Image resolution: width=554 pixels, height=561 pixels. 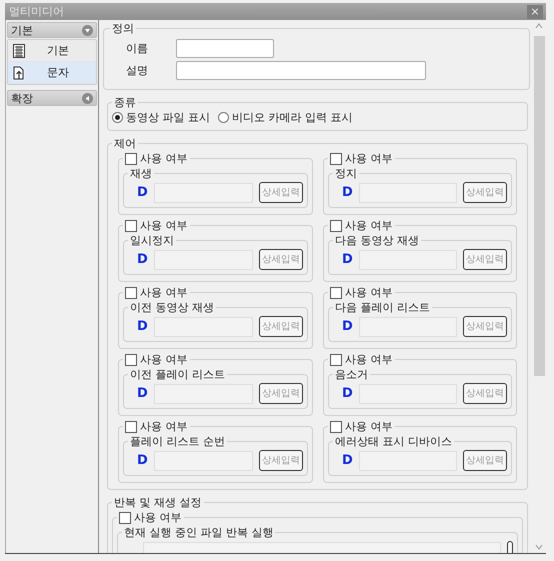 What do you see at coordinates (172, 307) in the screenshot?
I see `group-title: 이전 동영상 재생` at bounding box center [172, 307].